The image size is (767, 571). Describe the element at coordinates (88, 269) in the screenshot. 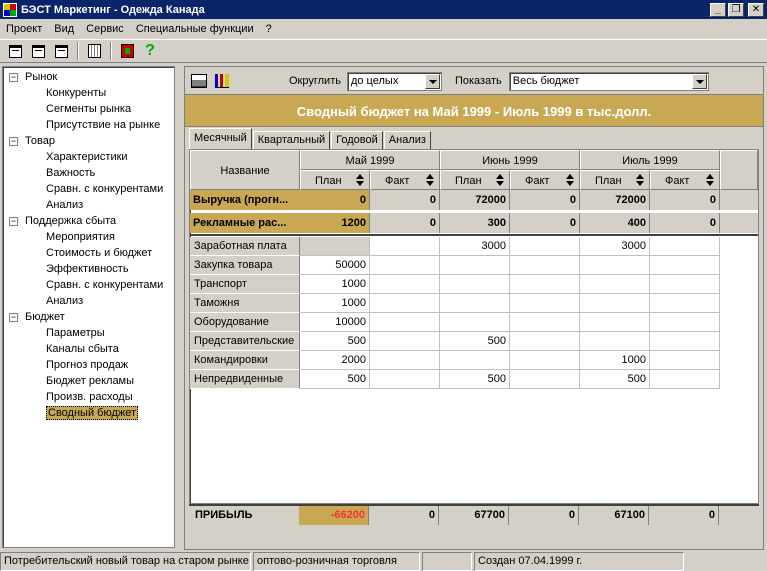

I see `tree-item: Эффективность` at that location.